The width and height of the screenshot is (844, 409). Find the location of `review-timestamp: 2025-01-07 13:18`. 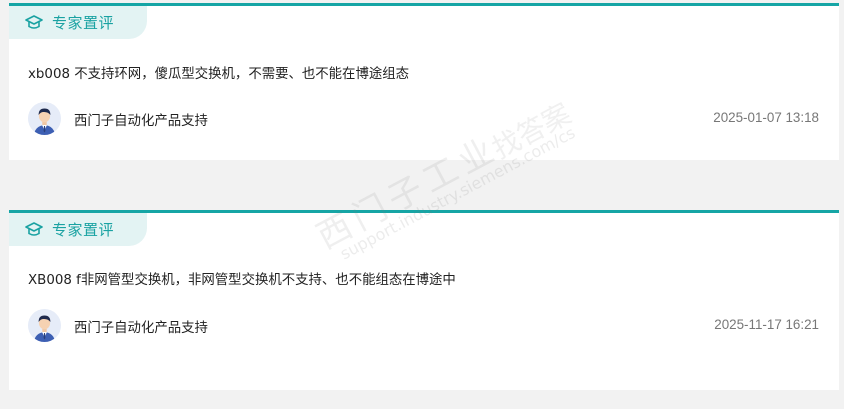

review-timestamp: 2025-01-07 13:18 is located at coordinates (766, 117).